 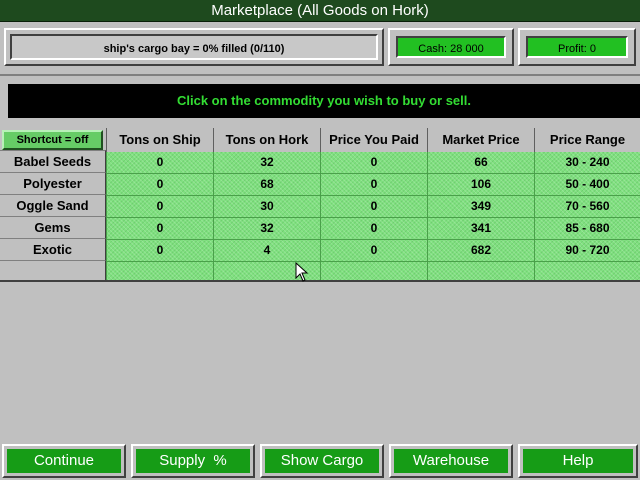 I want to click on column-header-market-price: Market Price, so click(x=480, y=140).